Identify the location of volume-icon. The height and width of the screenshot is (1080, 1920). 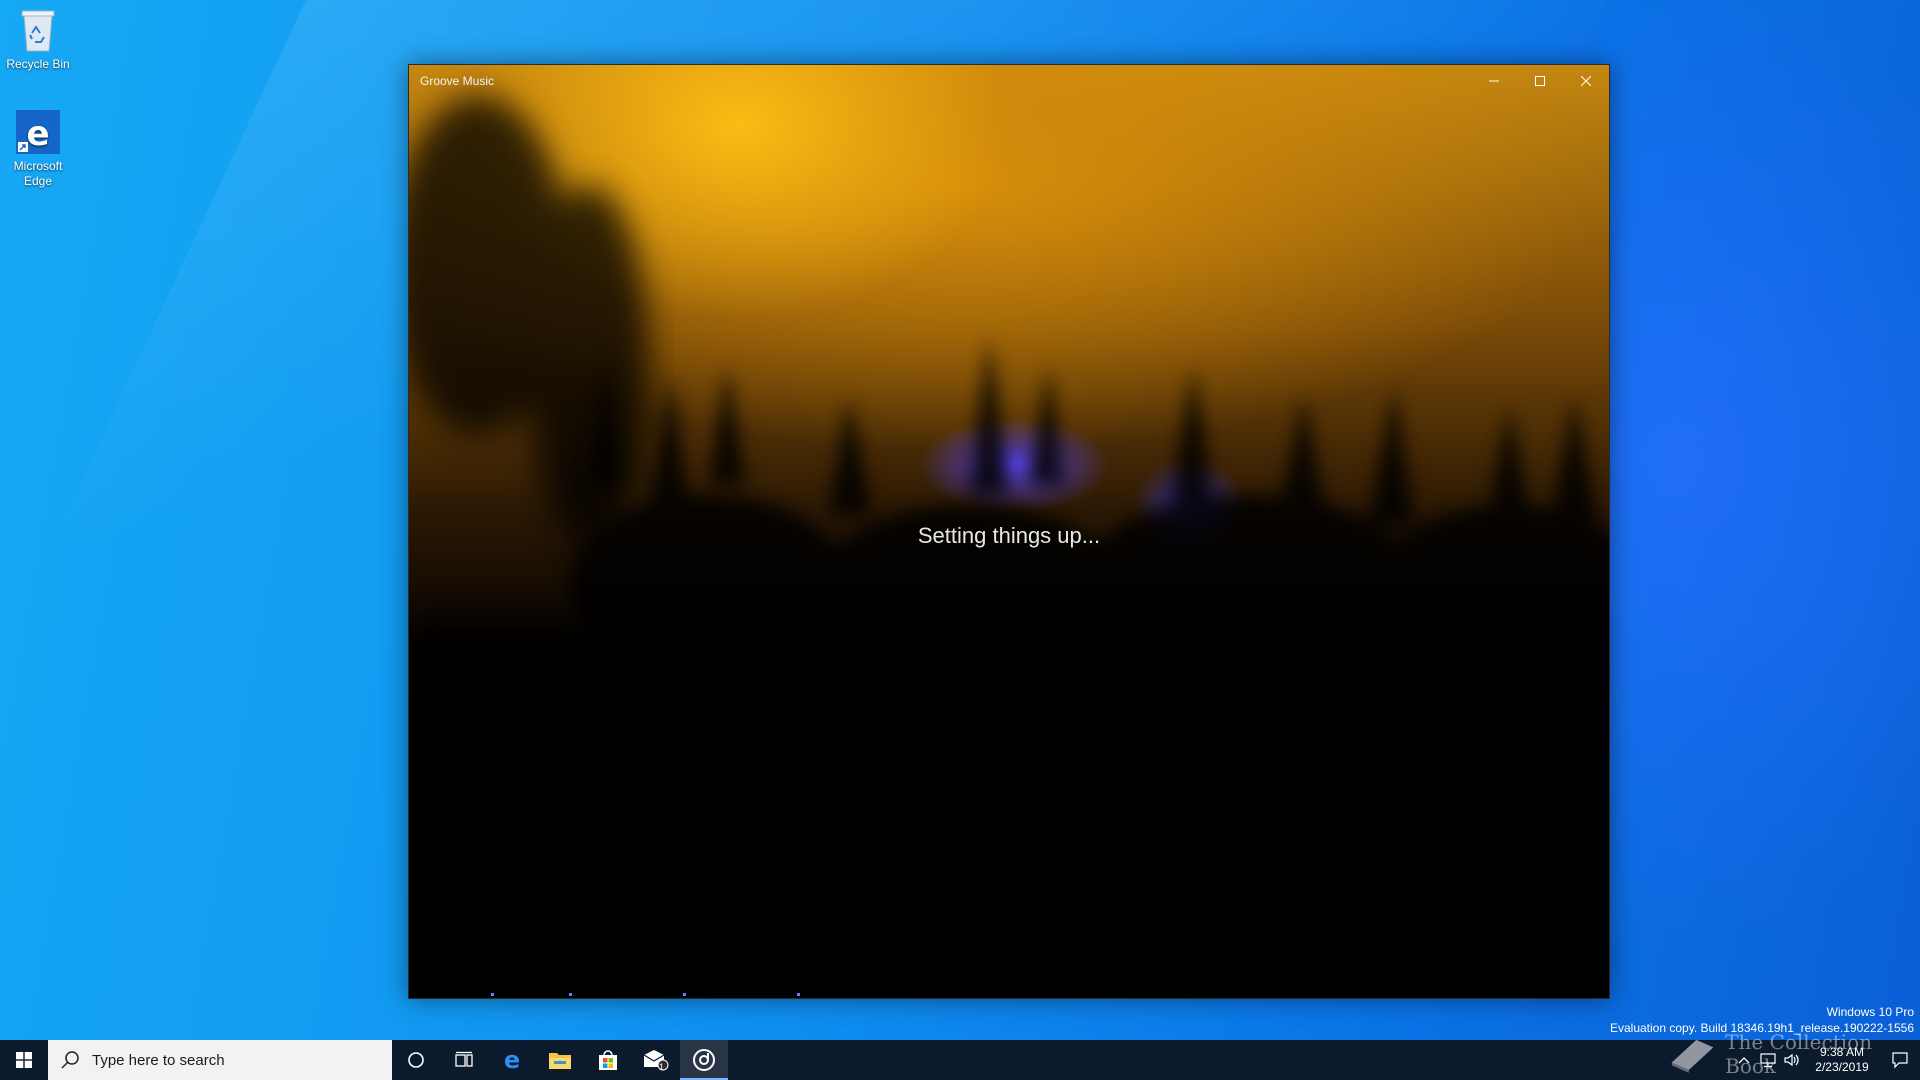
(1791, 1060).